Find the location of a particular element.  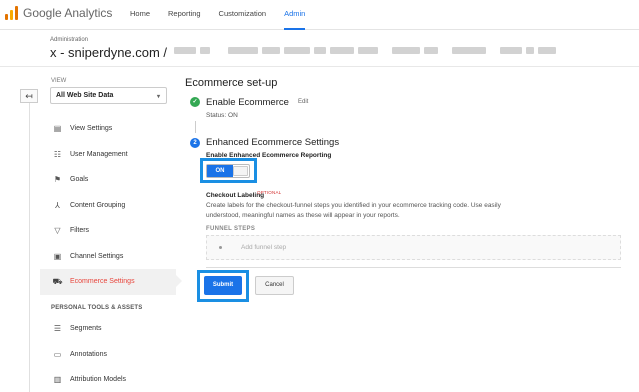

funnel-steps-heading: FUNNEL STEPS is located at coordinates (231, 229).